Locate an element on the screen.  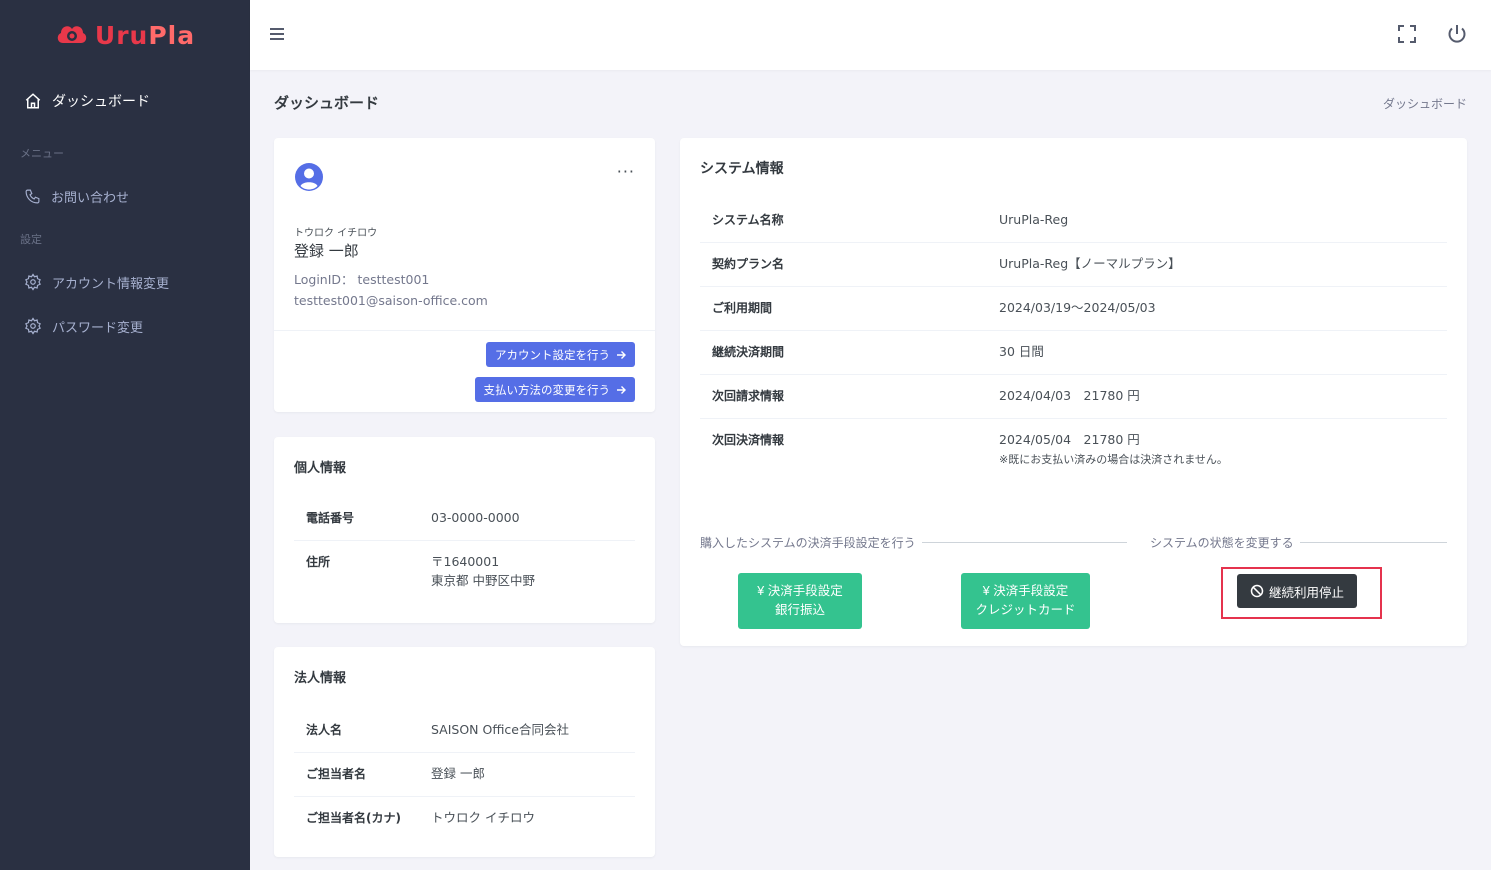
table-row: 継続決済期間 30 日間 is located at coordinates (1073, 353).